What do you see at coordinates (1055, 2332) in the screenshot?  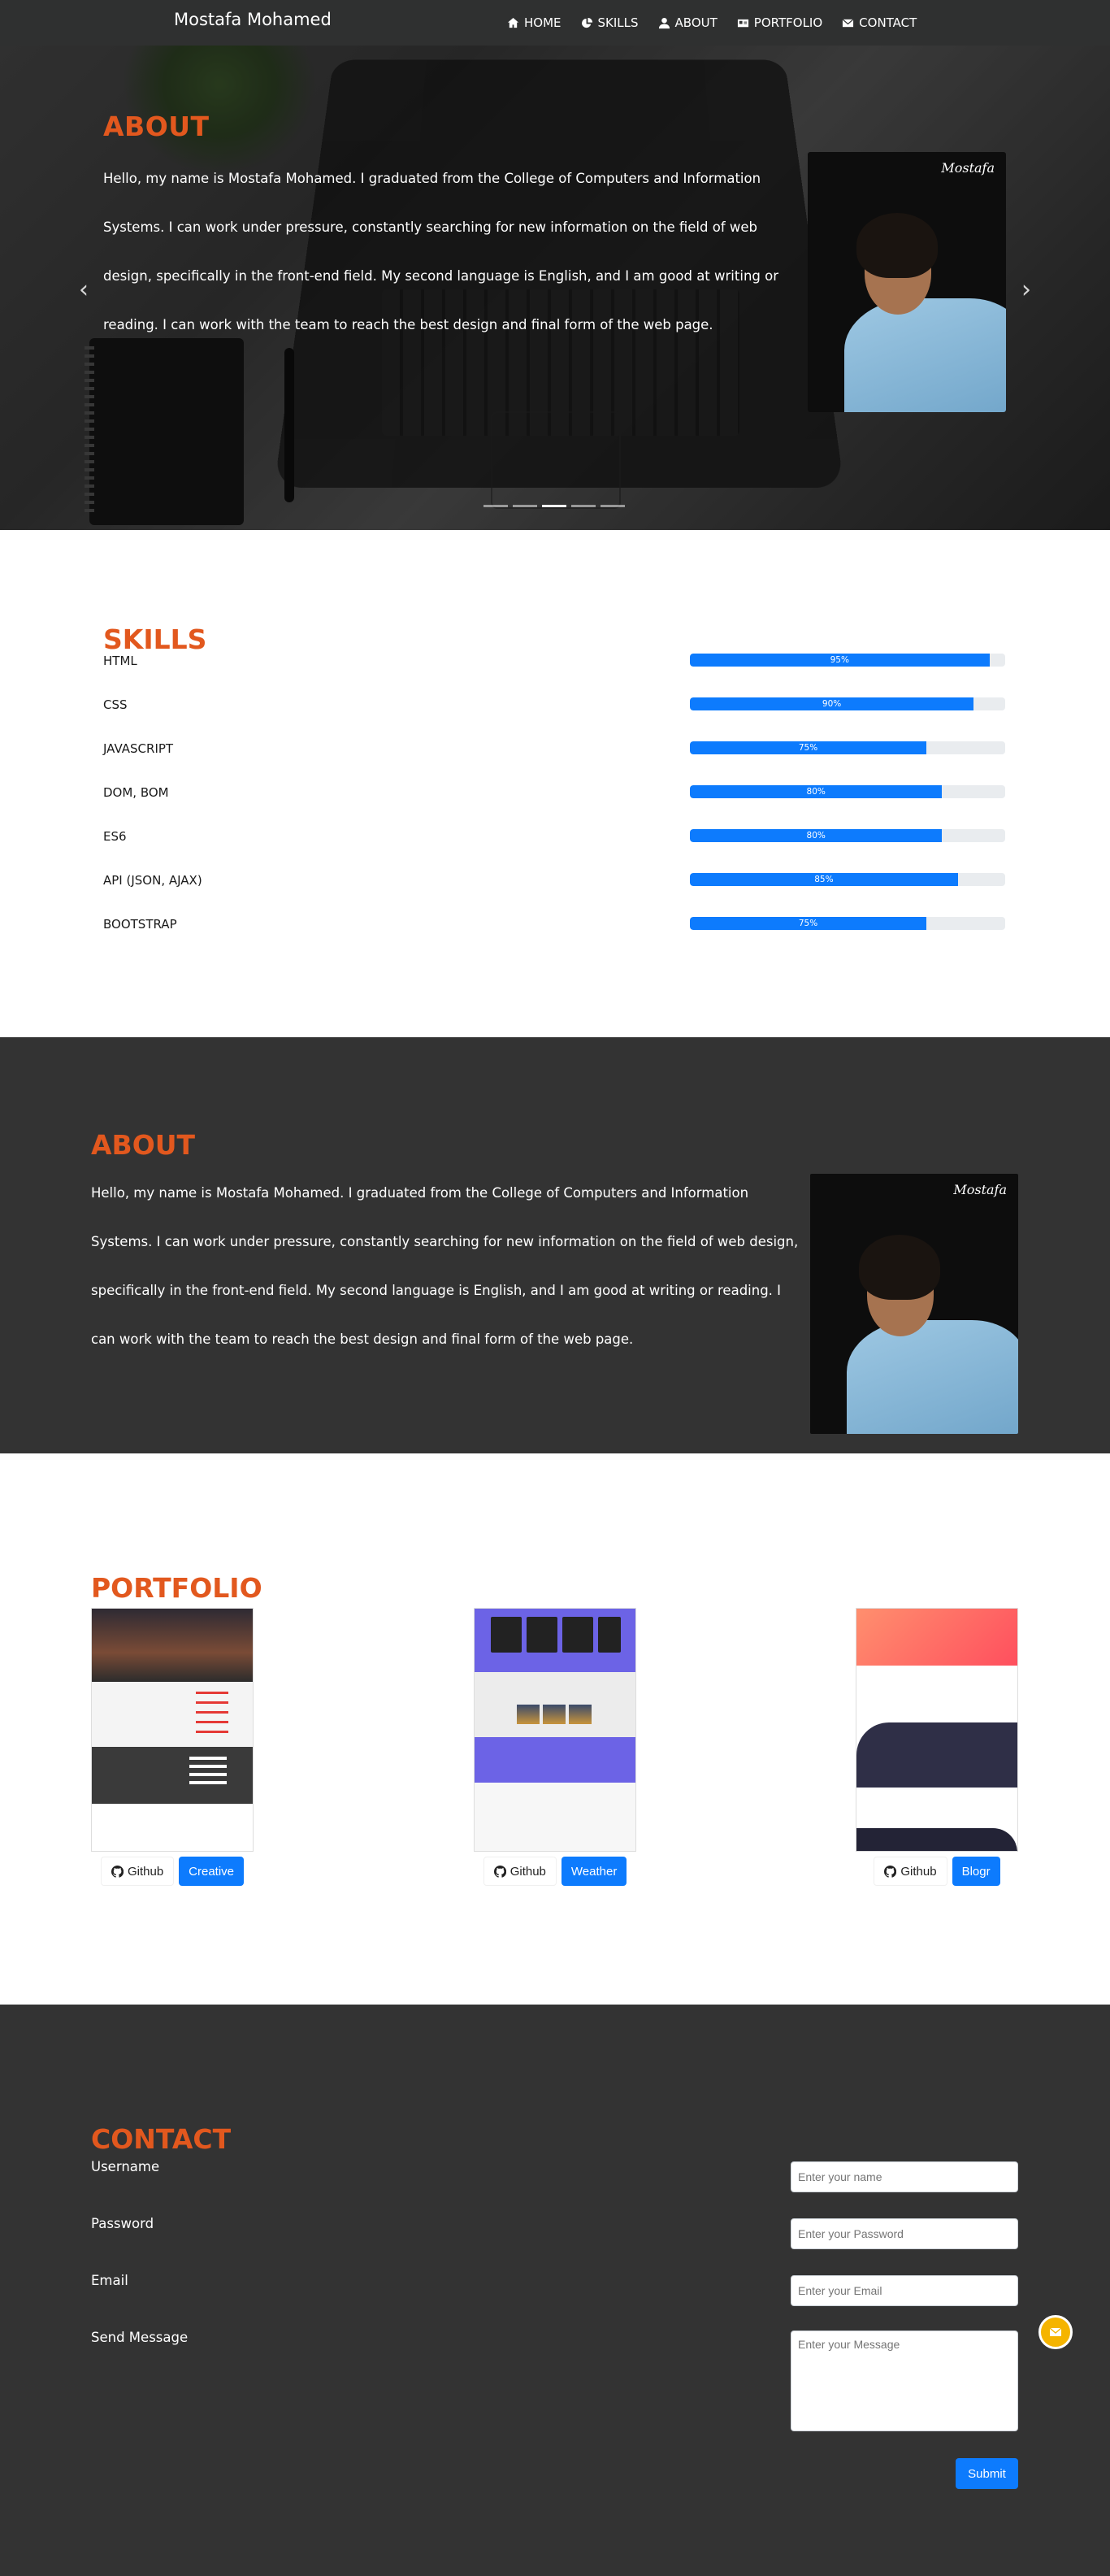 I see `floating-message-button` at bounding box center [1055, 2332].